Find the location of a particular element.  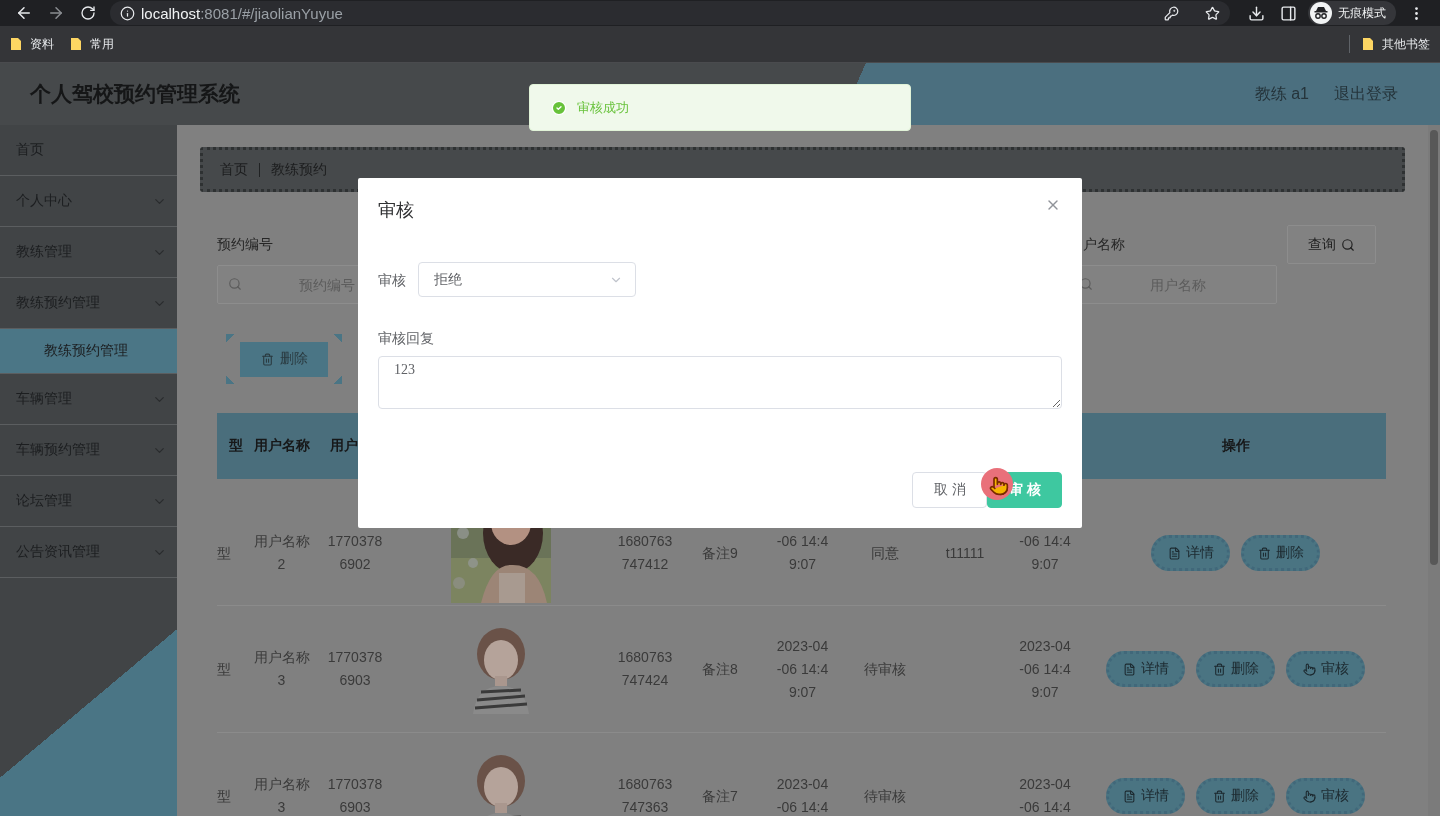

review-select: 拒绝 is located at coordinates (527, 279).